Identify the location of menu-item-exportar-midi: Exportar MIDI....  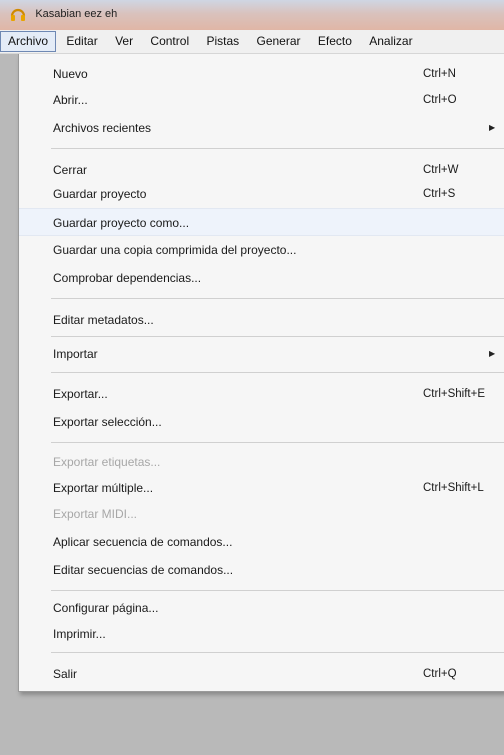
(261, 514).